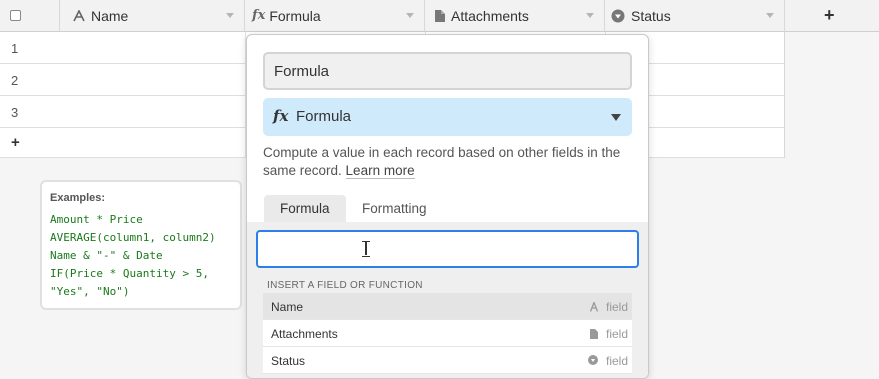  Describe the element at coordinates (695, 16) in the screenshot. I see `column-header-status: Status` at that location.